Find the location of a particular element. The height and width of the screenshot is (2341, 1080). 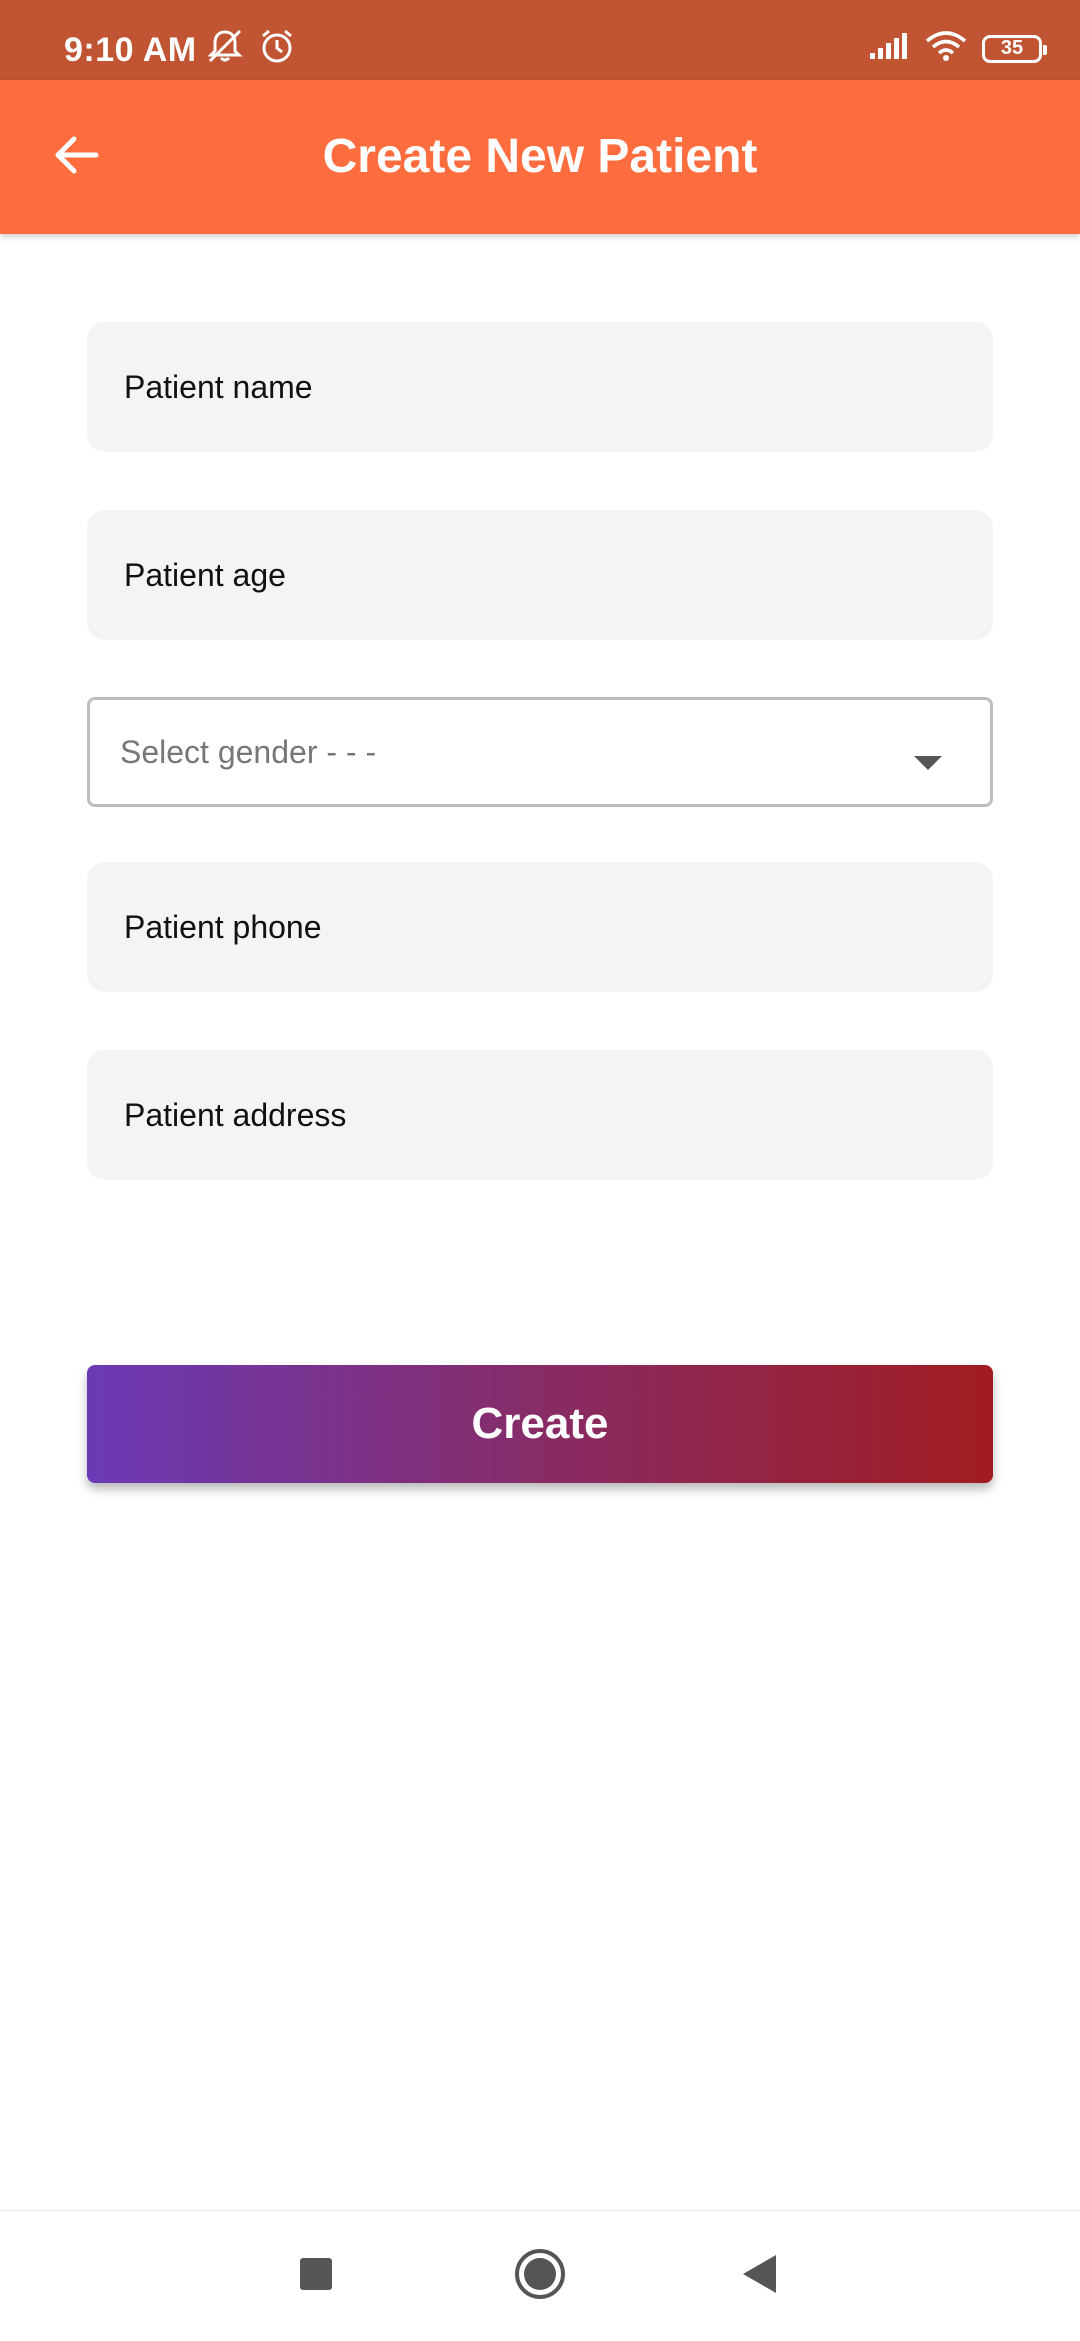

back-button is located at coordinates (76, 157).